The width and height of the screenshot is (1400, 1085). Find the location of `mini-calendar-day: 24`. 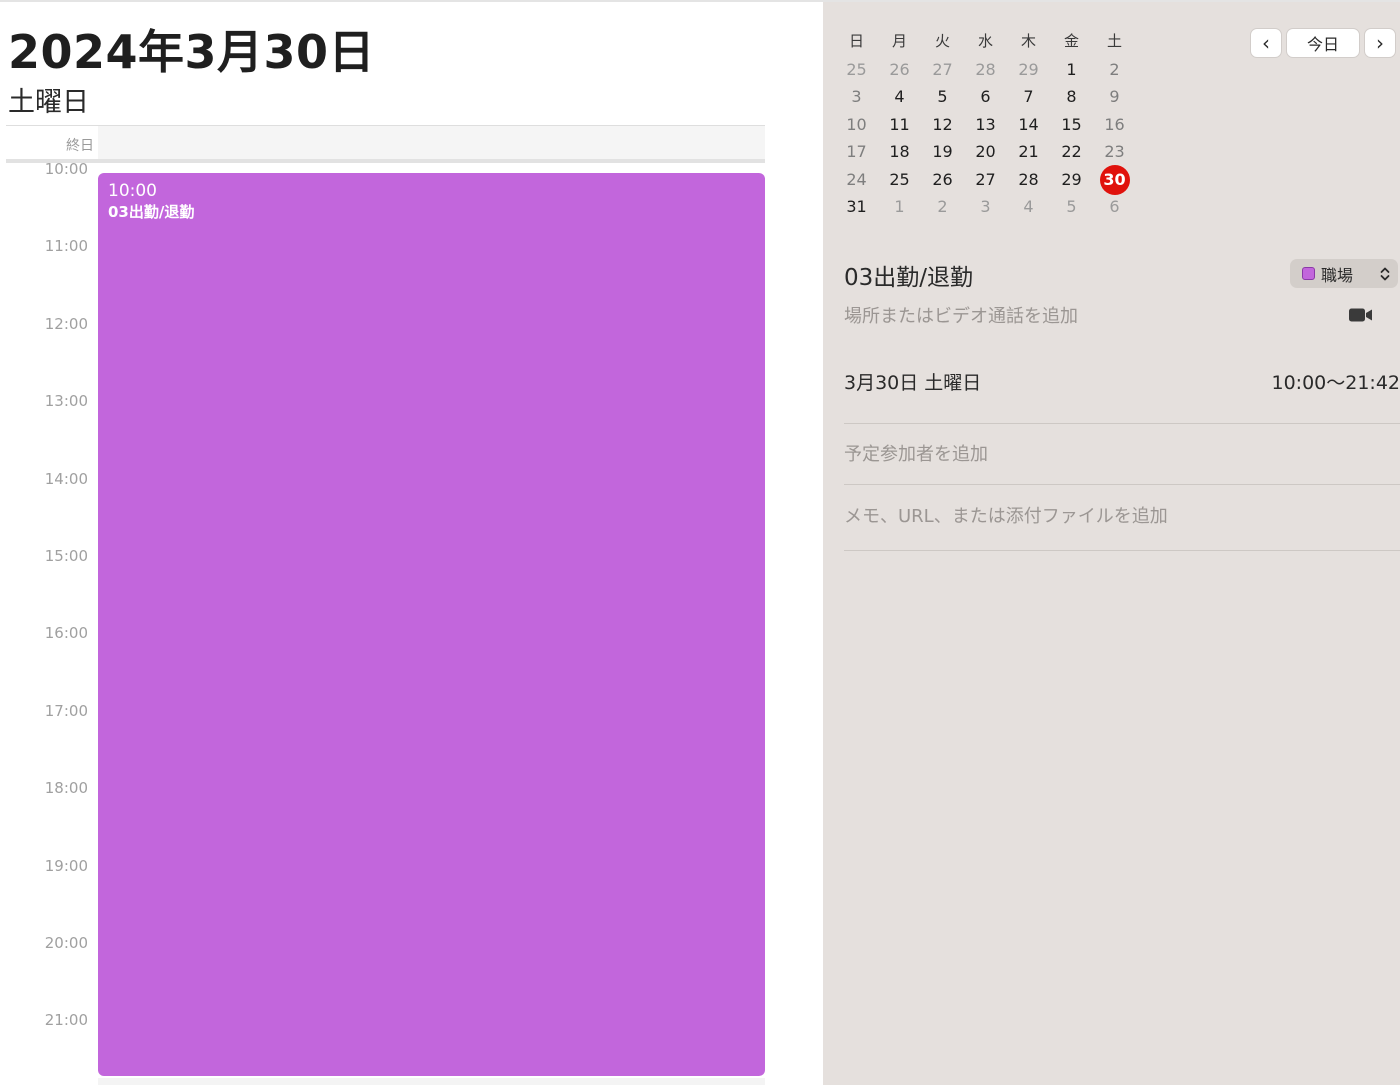

mini-calendar-day: 24 is located at coordinates (856, 179).